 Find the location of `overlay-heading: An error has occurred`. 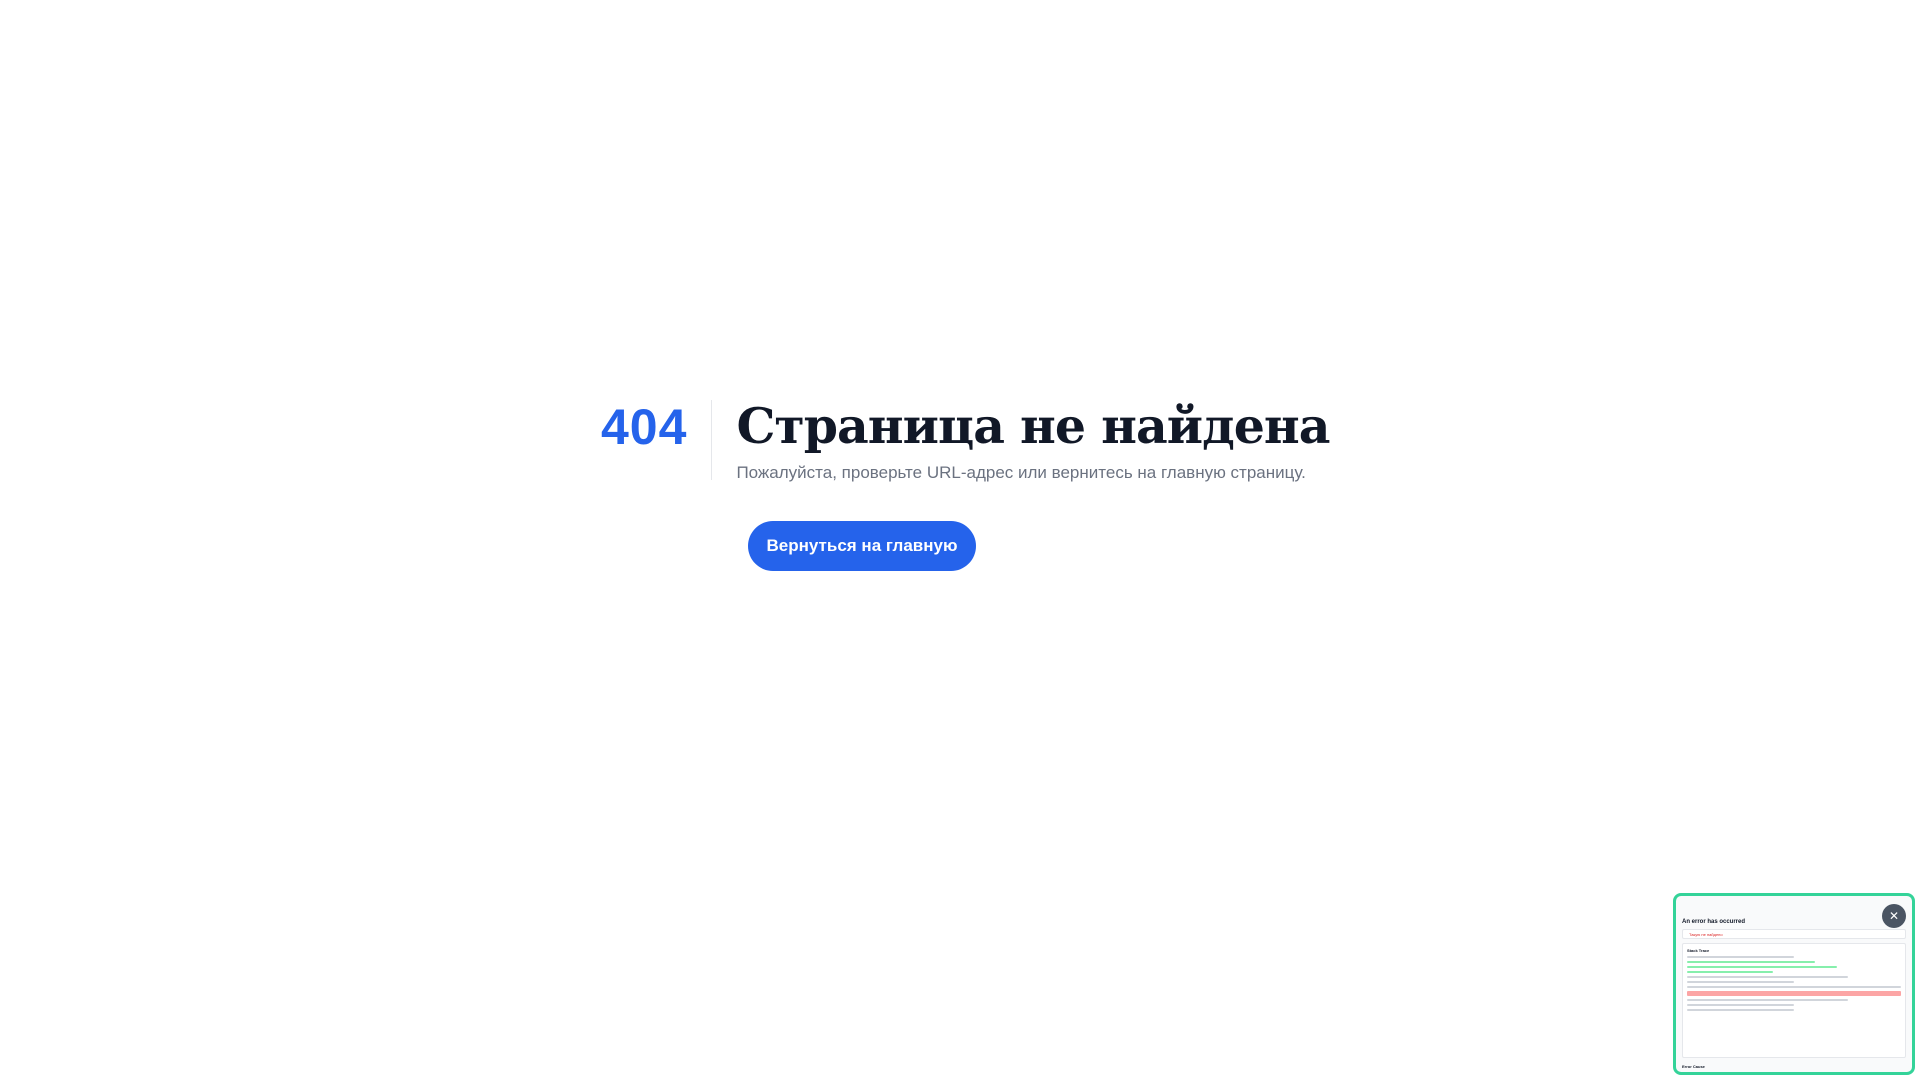

overlay-heading: An error has occurred is located at coordinates (1714, 922).